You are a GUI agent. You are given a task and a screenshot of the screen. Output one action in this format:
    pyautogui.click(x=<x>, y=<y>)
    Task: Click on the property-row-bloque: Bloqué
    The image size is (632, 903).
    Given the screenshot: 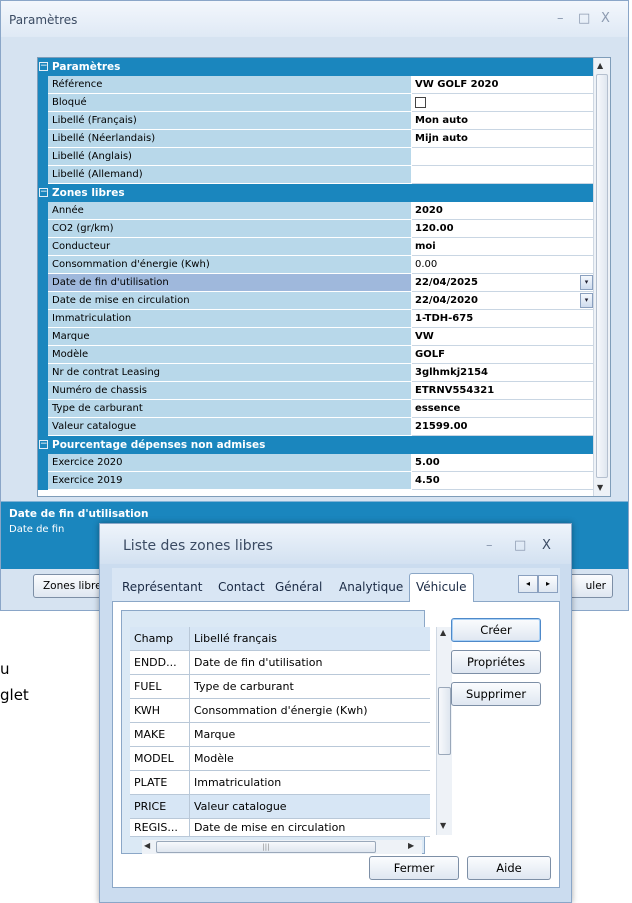 What is the action you would take?
    pyautogui.click(x=316, y=103)
    